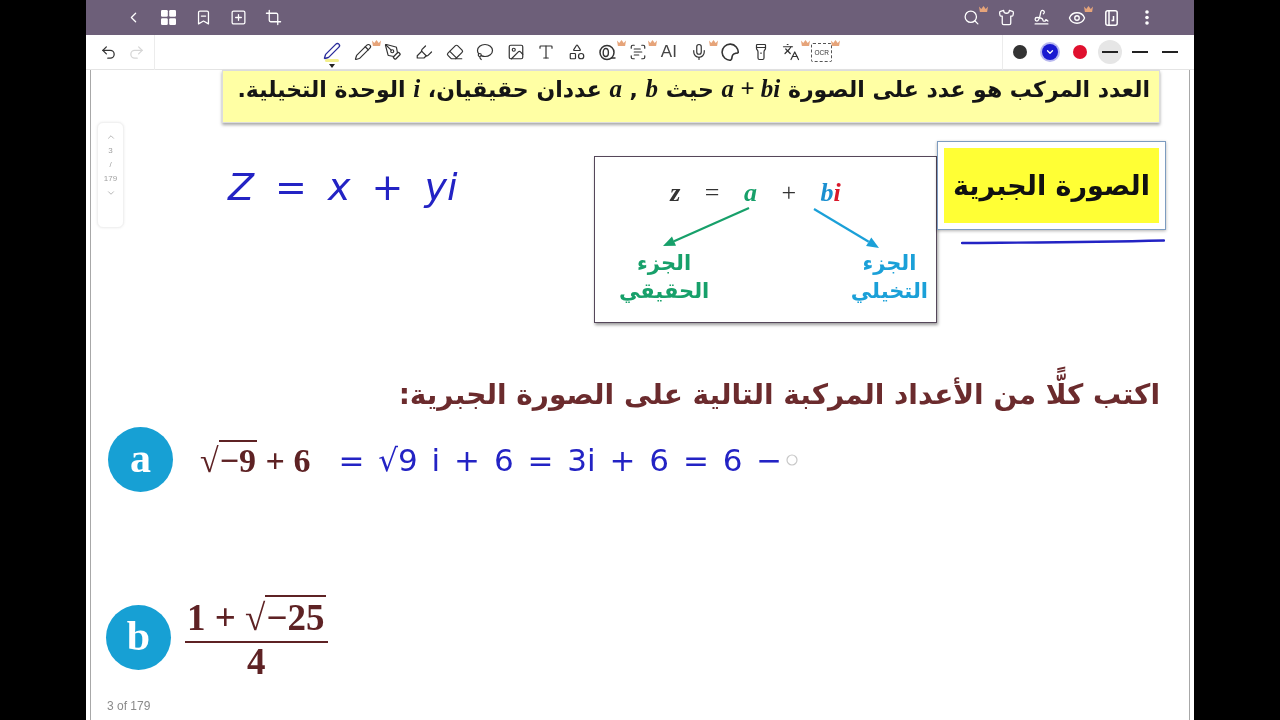 The image size is (1280, 720). What do you see at coordinates (1051, 185) in the screenshot?
I see `section-title: الصورة الجبرية` at bounding box center [1051, 185].